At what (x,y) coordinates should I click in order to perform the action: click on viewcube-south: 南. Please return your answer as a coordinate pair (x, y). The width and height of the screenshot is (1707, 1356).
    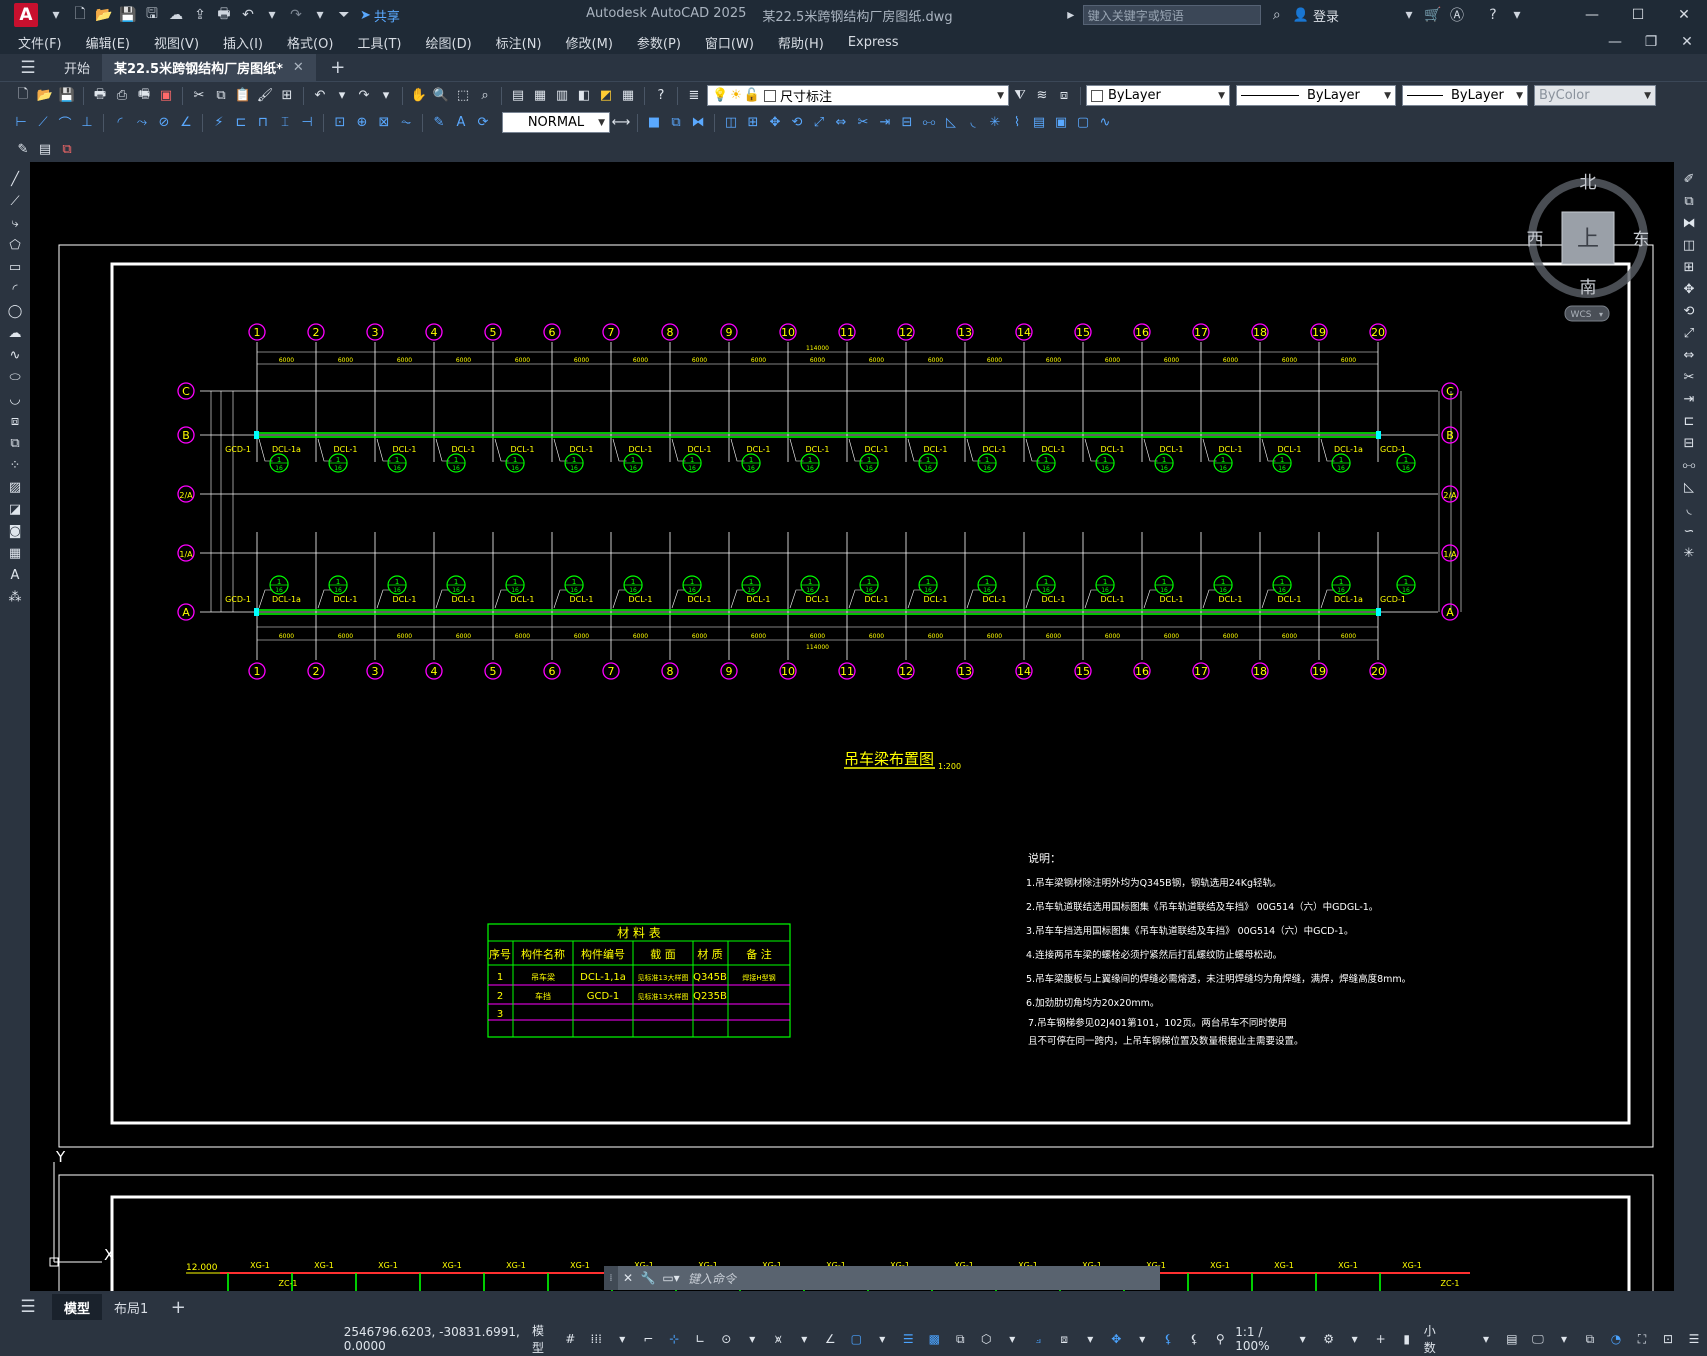
    Looking at the image, I should click on (1588, 288).